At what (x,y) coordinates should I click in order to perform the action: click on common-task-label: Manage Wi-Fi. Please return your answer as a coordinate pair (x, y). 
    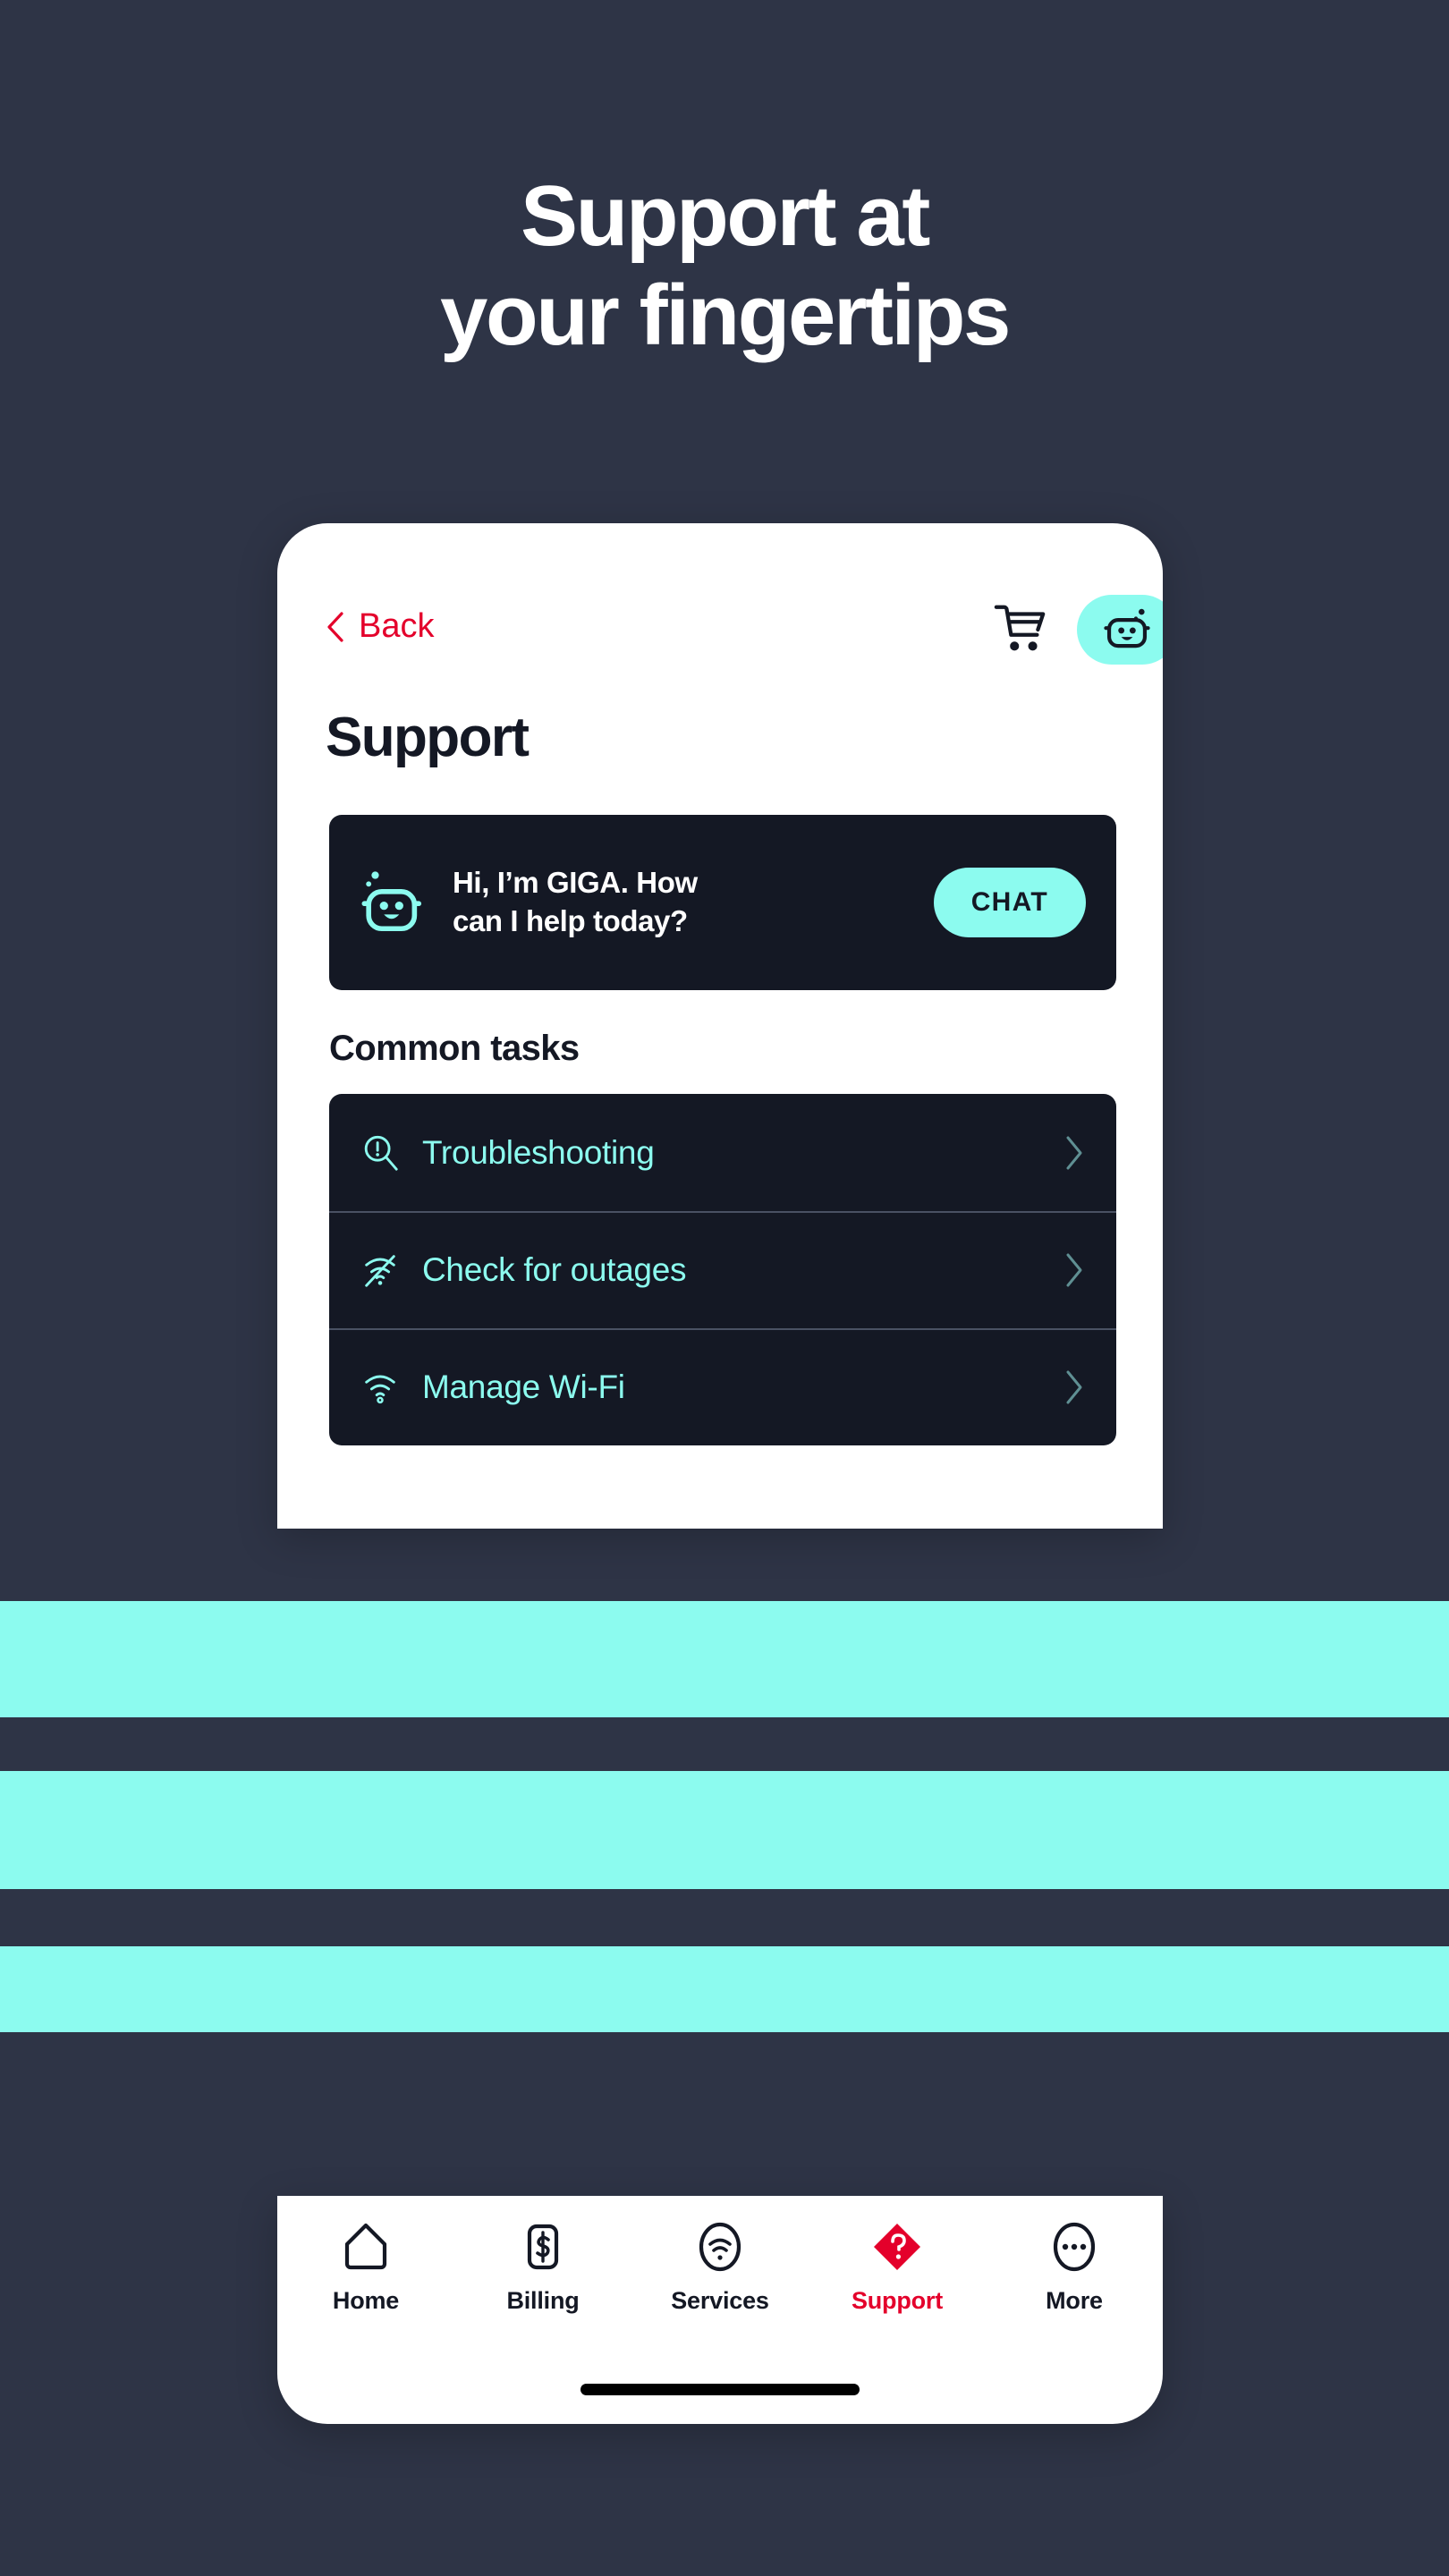
    Looking at the image, I should click on (523, 1386).